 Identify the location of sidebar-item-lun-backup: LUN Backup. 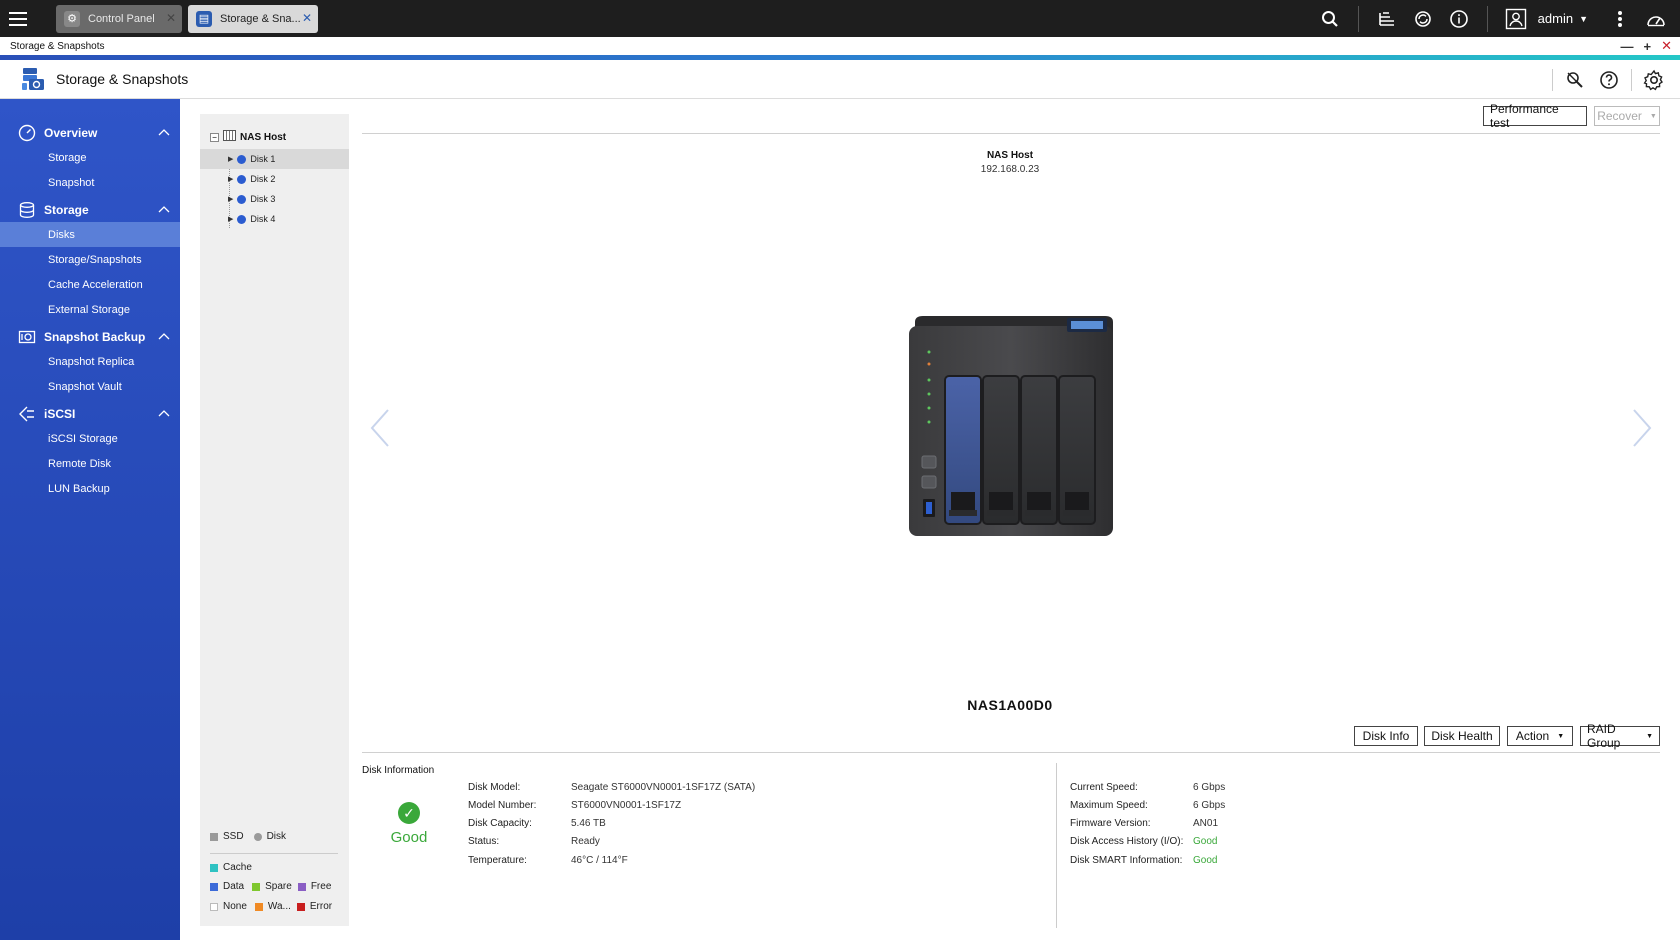
(90, 488).